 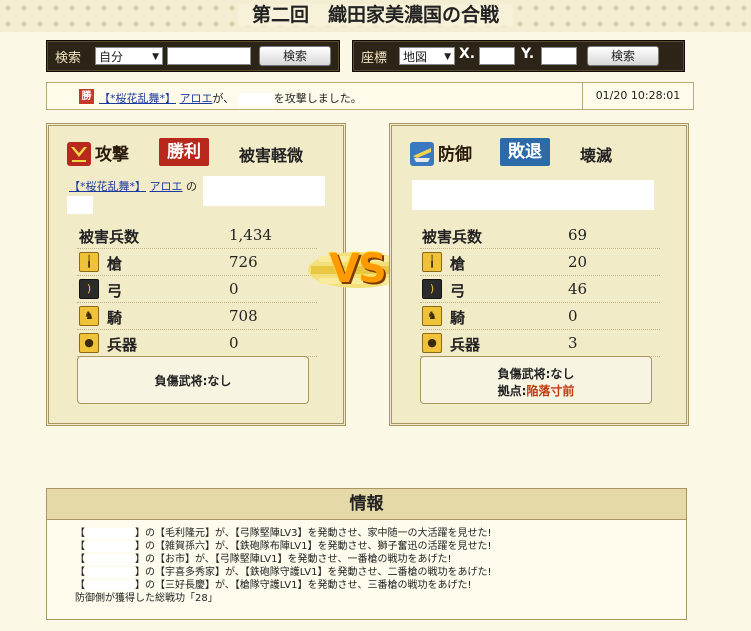 What do you see at coordinates (197, 262) in the screenshot?
I see `stat-row-spear: ╽ 槍 726` at bounding box center [197, 262].